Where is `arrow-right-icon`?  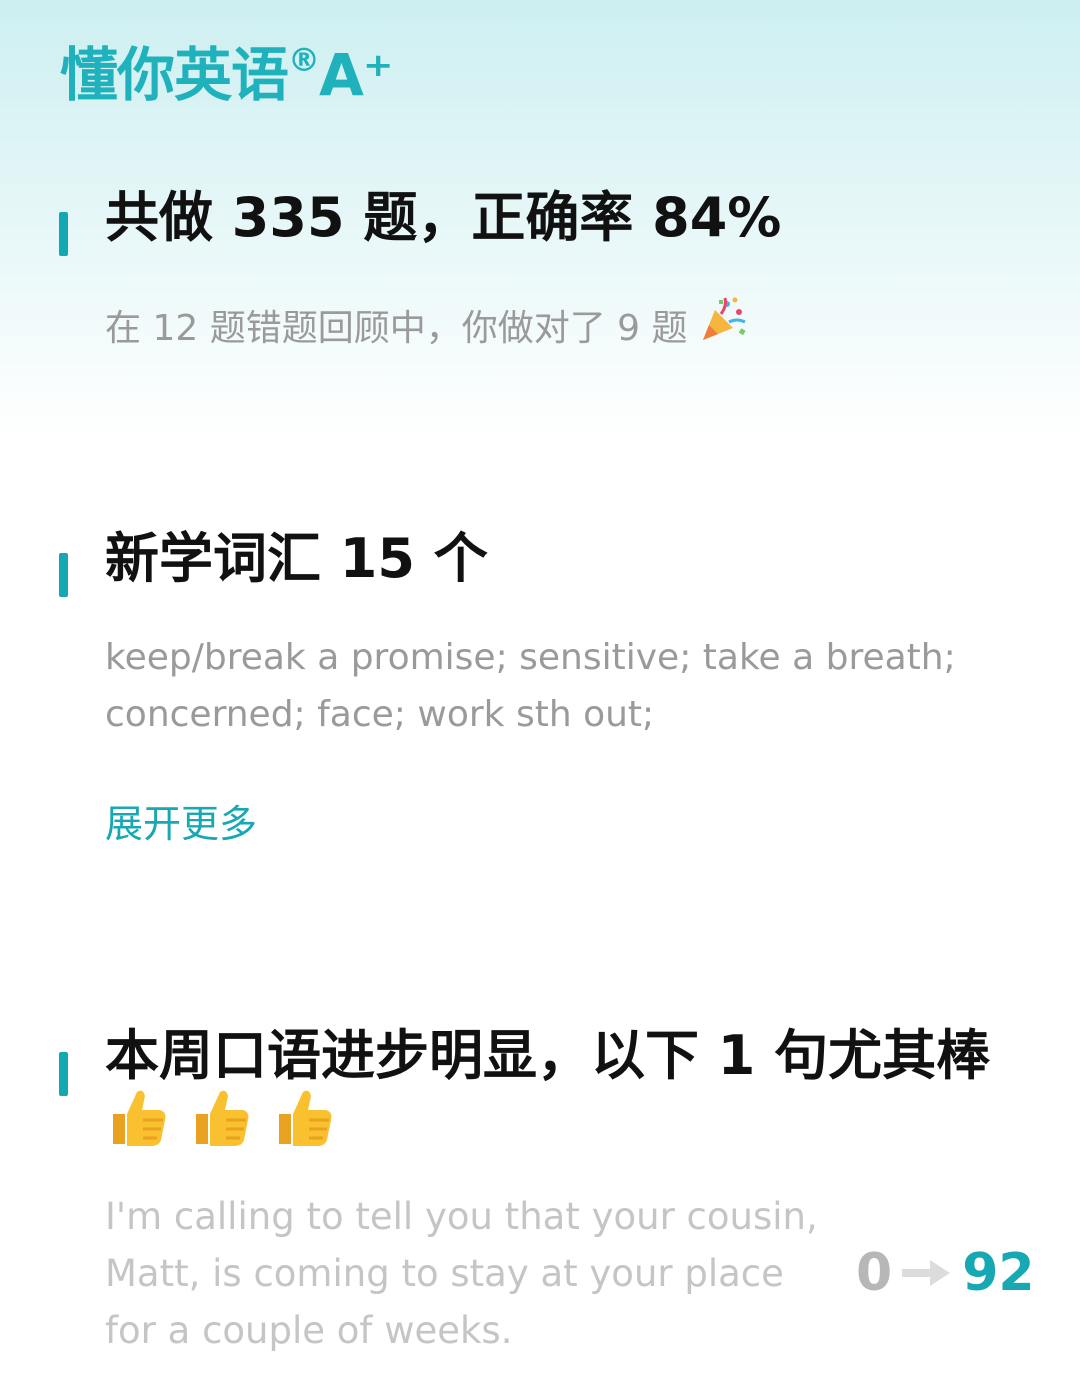
arrow-right-icon is located at coordinates (926, 1273).